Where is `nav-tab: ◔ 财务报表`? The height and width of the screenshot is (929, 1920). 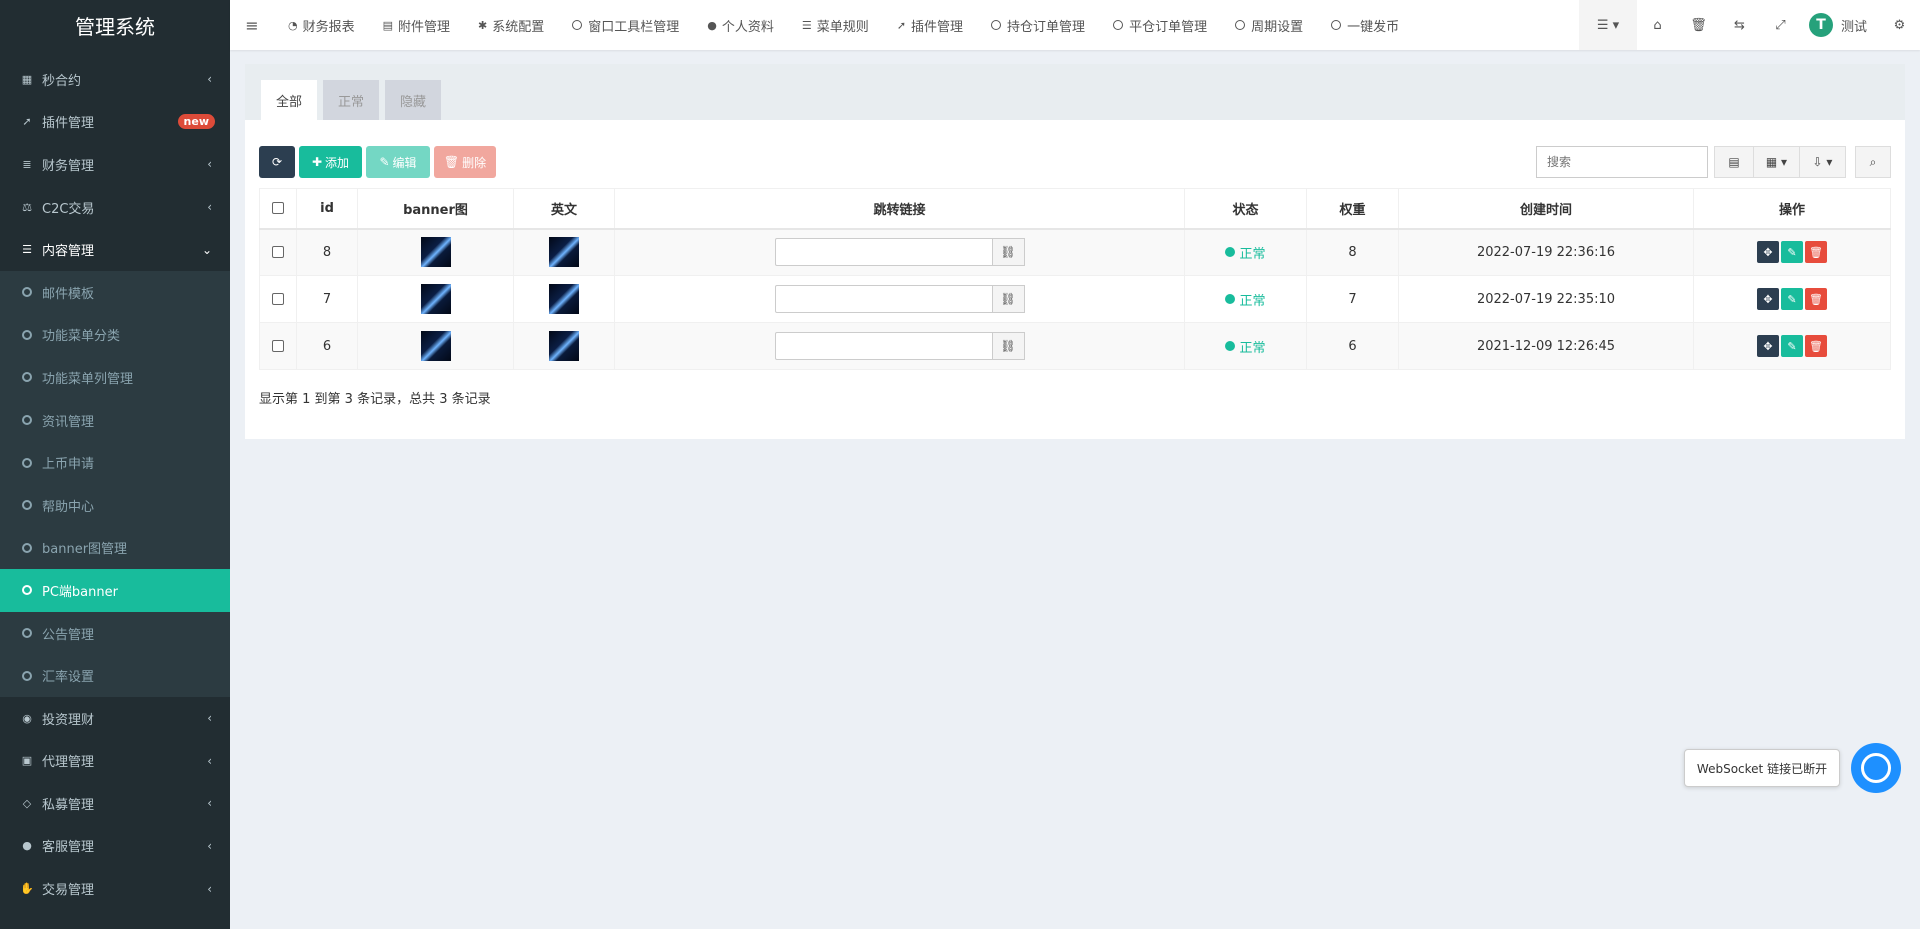
nav-tab: ◔ 财务报表 is located at coordinates (321, 25).